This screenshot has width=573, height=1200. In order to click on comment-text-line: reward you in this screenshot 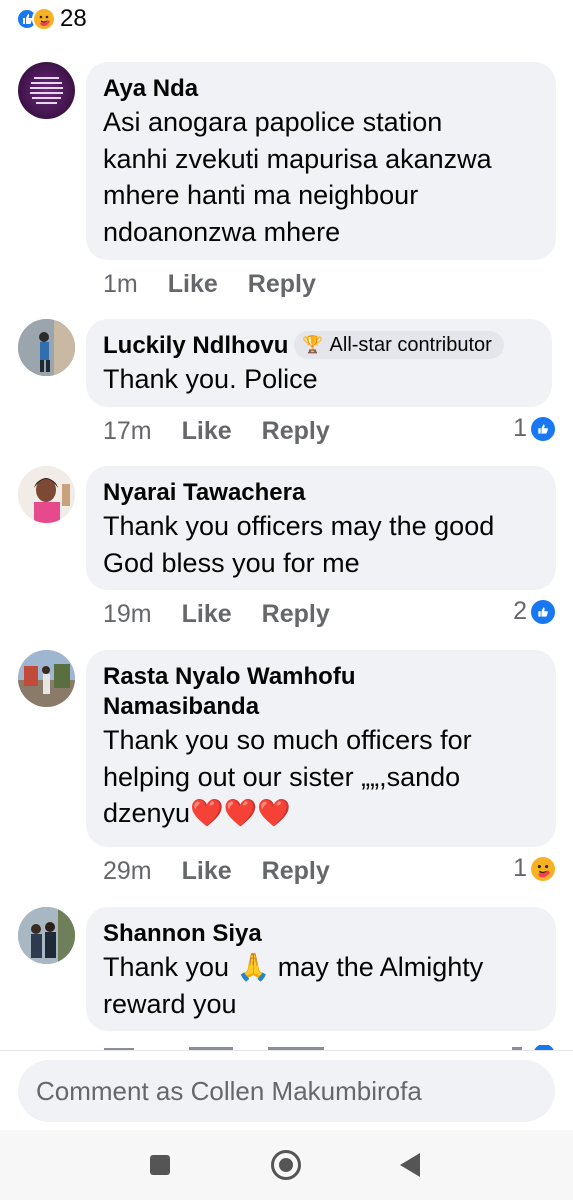, I will do `click(170, 1003)`.